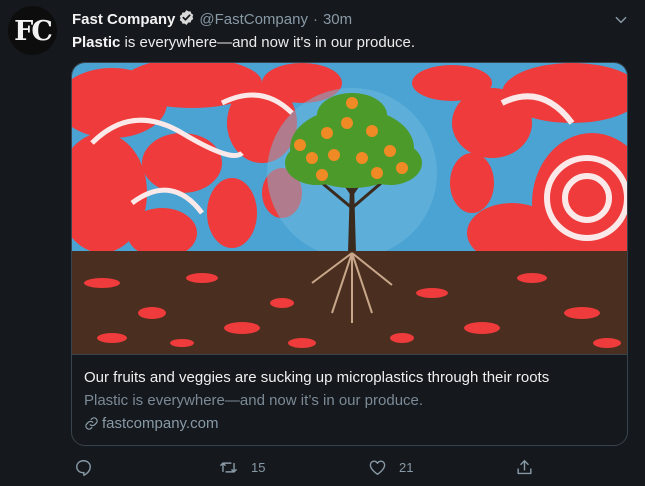 Image resolution: width=645 pixels, height=486 pixels. Describe the element at coordinates (160, 423) in the screenshot. I see `card-domain-text: fastcompany.com` at that location.